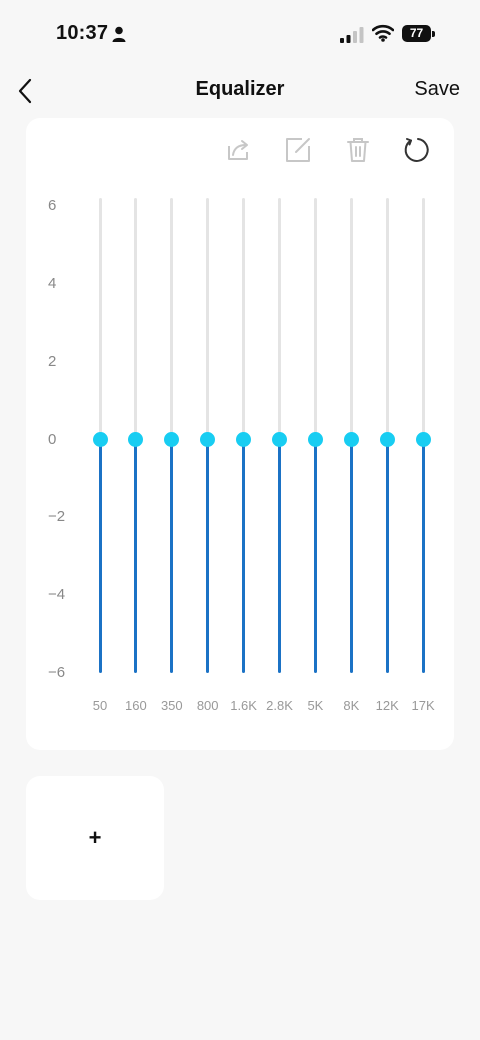  I want to click on cellular-signal-icon, so click(352, 35).